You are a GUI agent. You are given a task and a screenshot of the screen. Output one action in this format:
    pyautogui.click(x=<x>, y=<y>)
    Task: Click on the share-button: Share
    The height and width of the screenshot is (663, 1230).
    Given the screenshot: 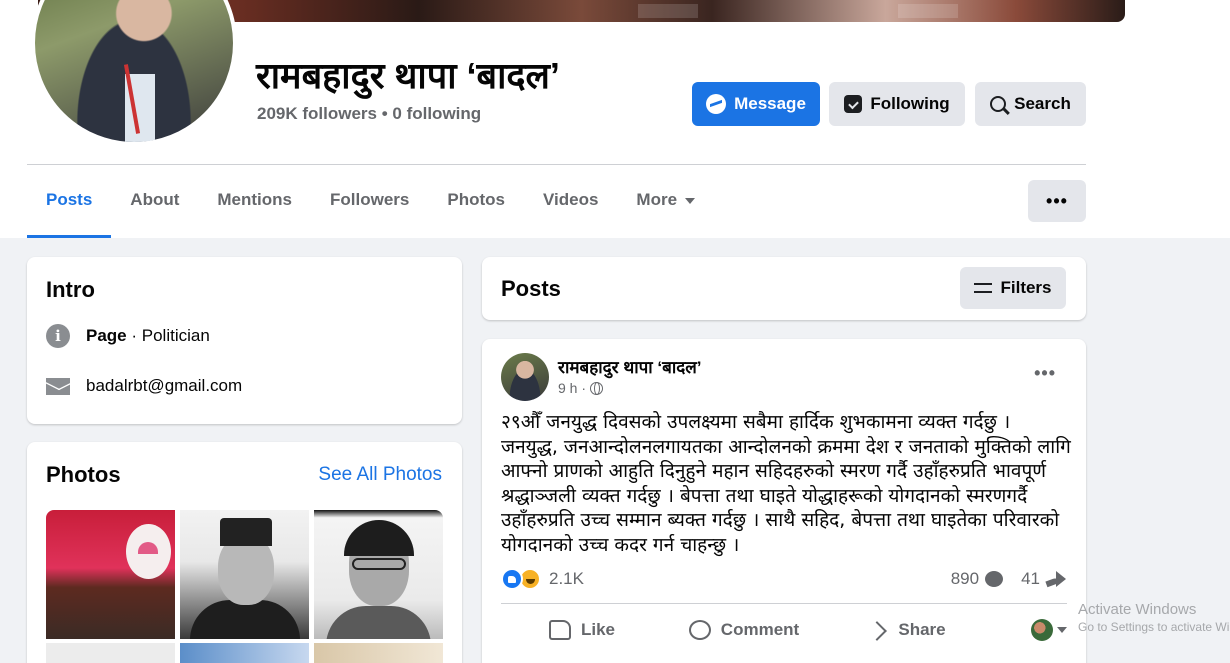 What is the action you would take?
    pyautogui.click(x=906, y=630)
    